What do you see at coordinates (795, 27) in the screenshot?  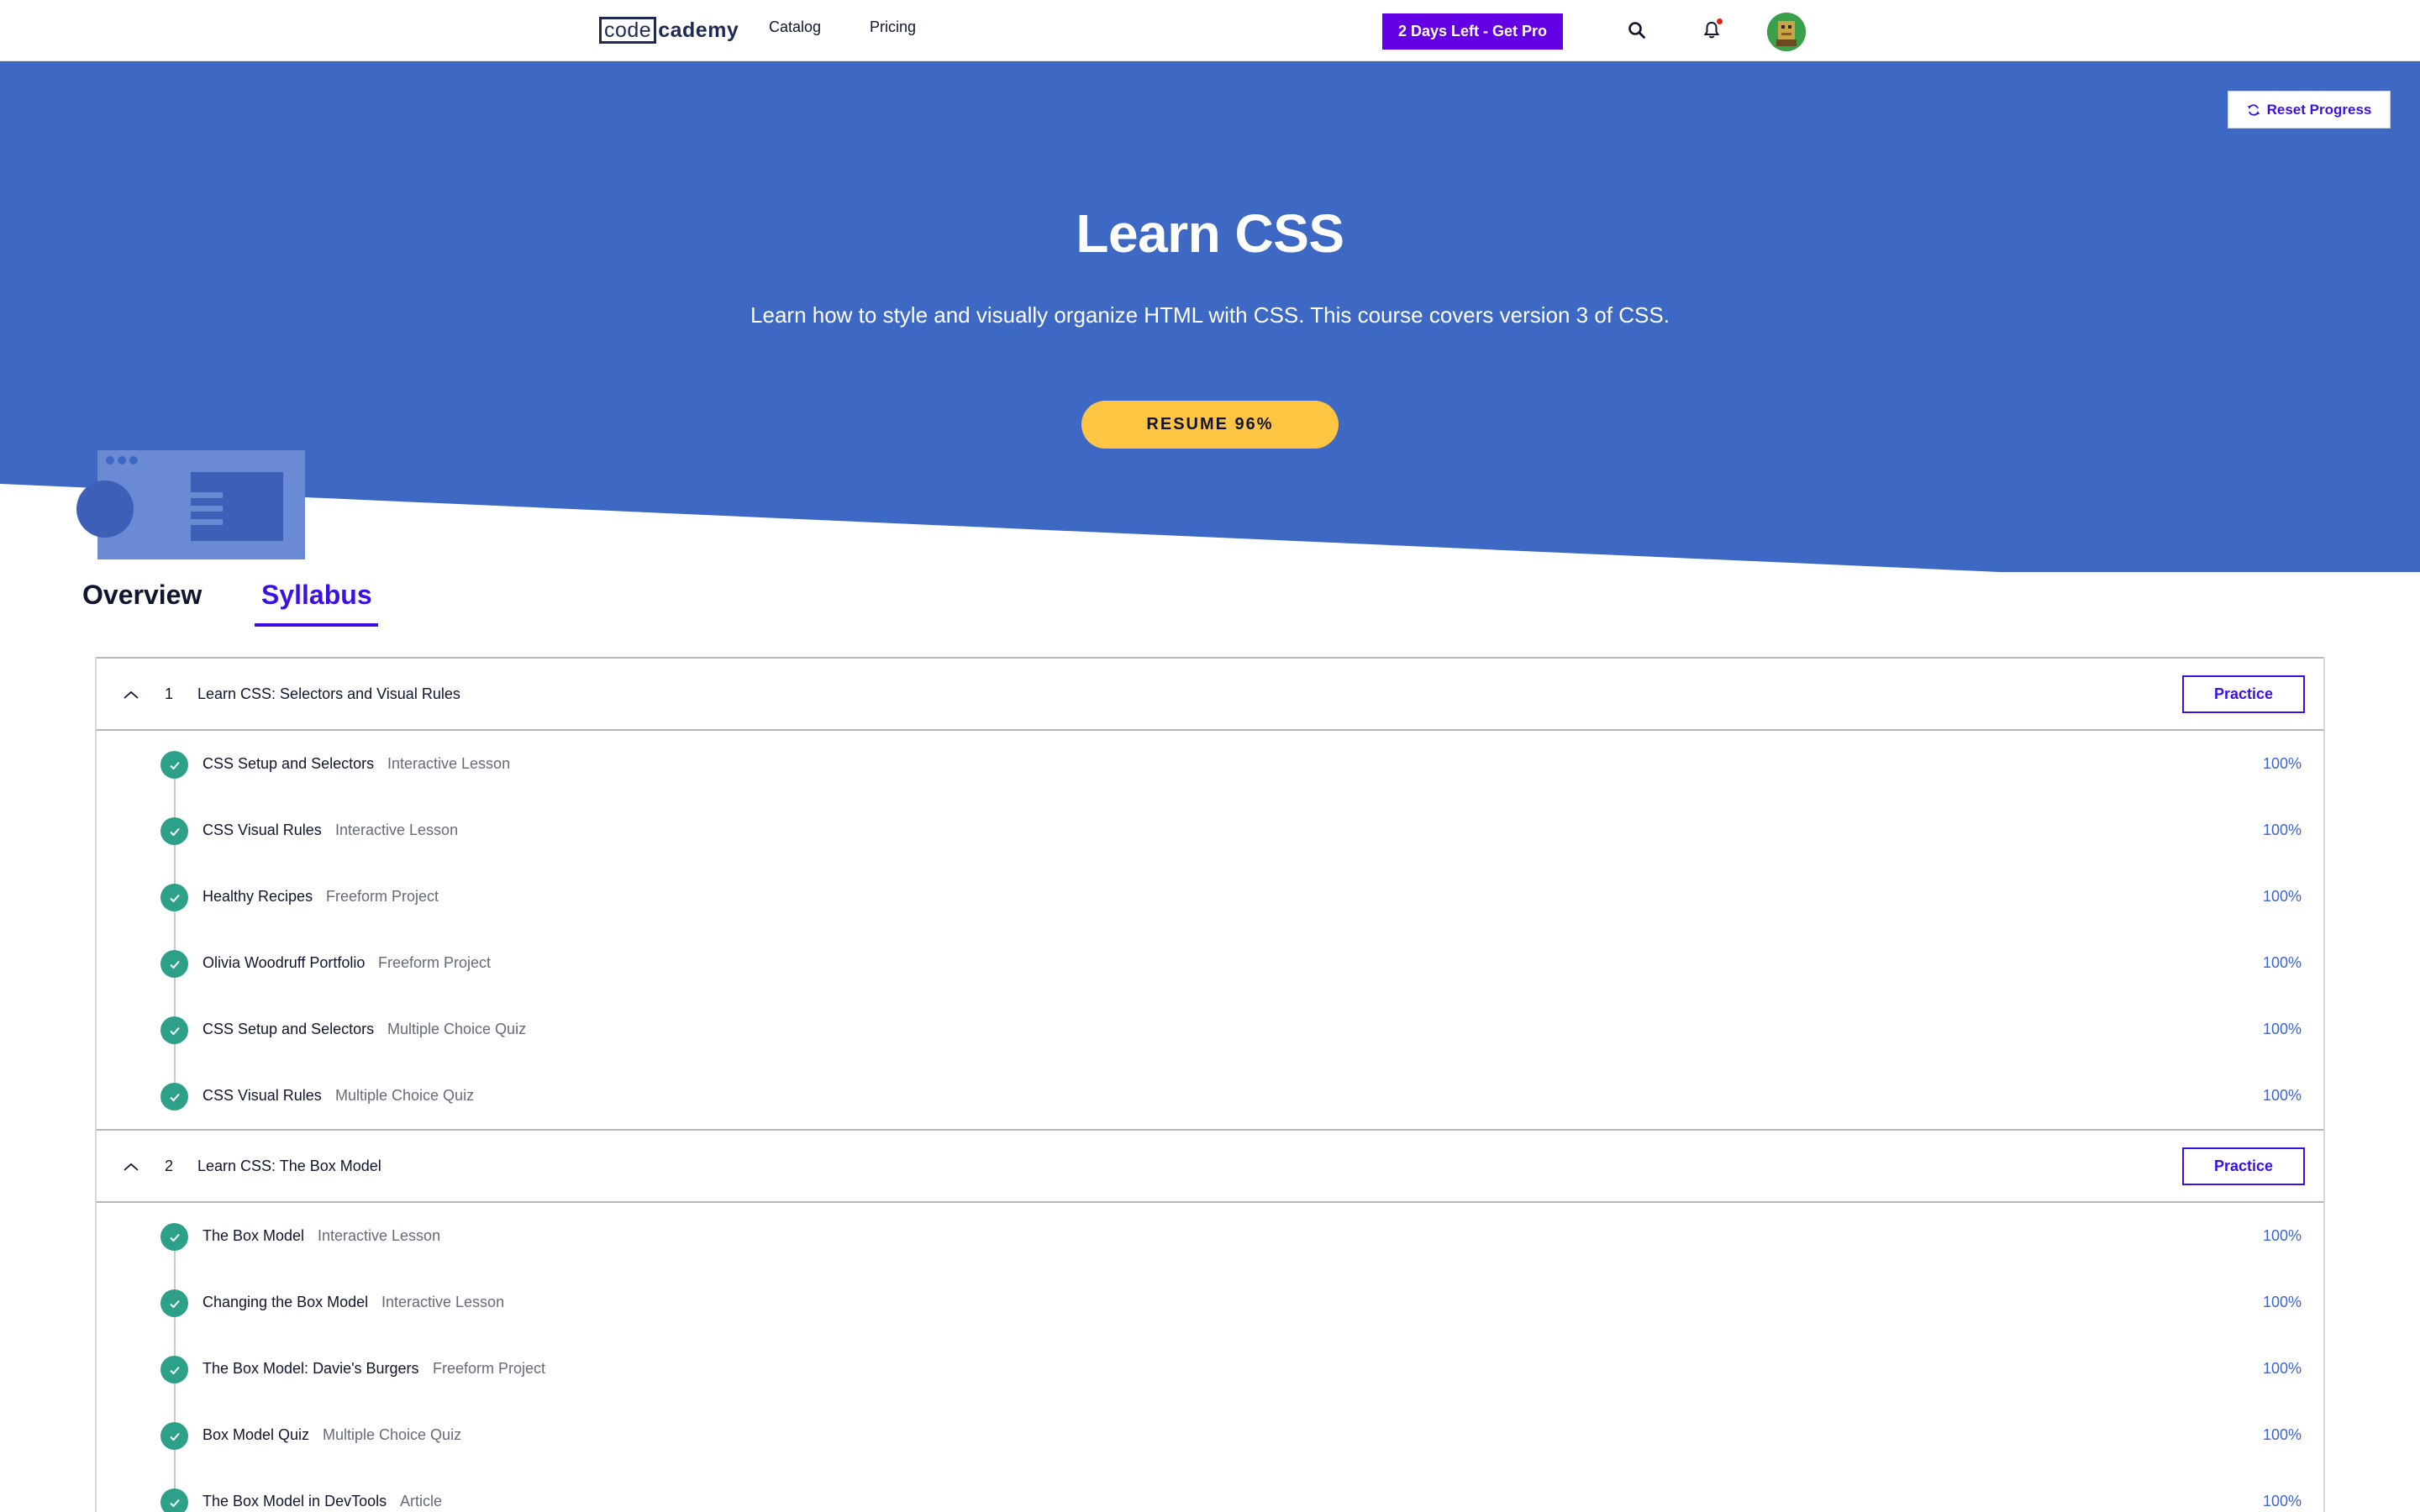 I see `nav-link-catalog: Catalog` at bounding box center [795, 27].